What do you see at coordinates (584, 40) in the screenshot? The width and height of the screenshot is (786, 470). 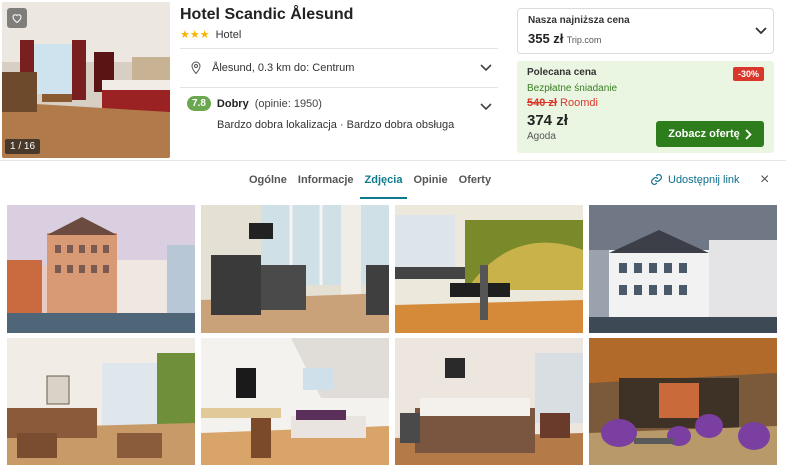 I see `lowest-price-provider: Trip.com` at bounding box center [584, 40].